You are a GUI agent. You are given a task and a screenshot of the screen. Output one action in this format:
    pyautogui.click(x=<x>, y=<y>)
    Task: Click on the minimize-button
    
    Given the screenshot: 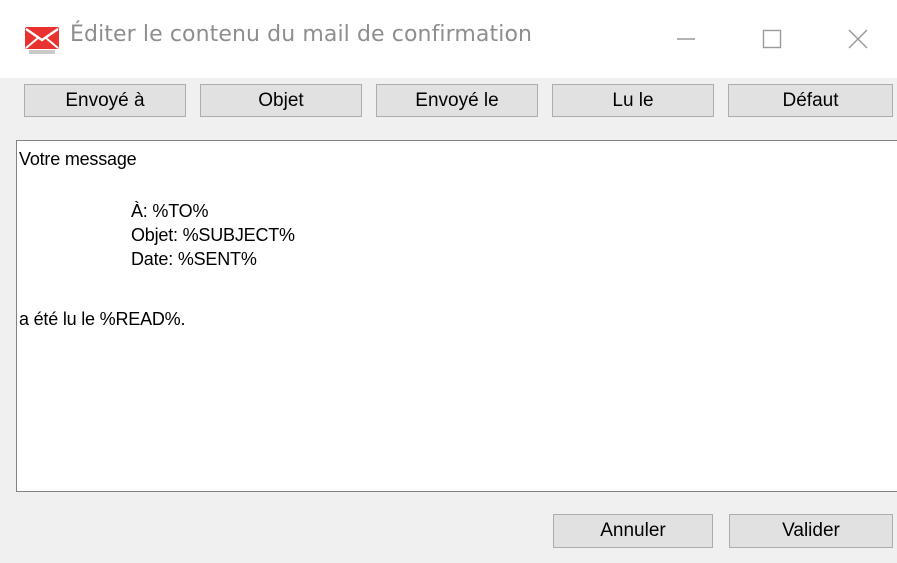 What is the action you would take?
    pyautogui.click(x=686, y=39)
    